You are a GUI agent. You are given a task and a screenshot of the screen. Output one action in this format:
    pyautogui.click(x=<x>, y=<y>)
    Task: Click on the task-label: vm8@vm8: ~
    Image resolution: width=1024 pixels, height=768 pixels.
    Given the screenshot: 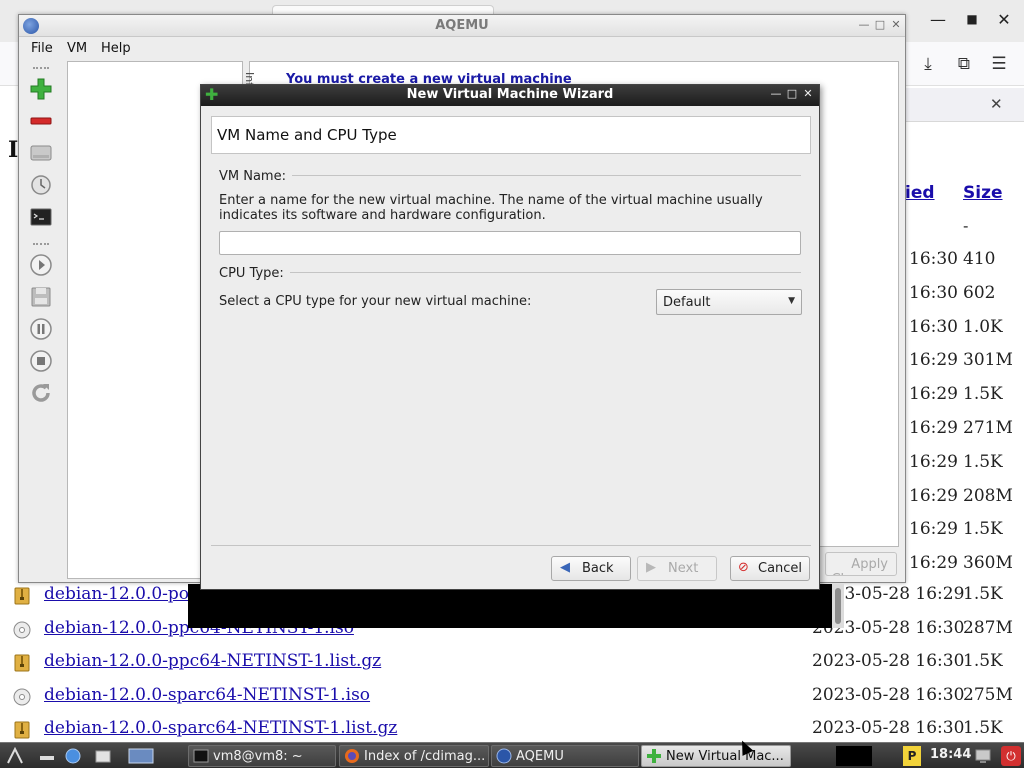 What is the action you would take?
    pyautogui.click(x=258, y=756)
    